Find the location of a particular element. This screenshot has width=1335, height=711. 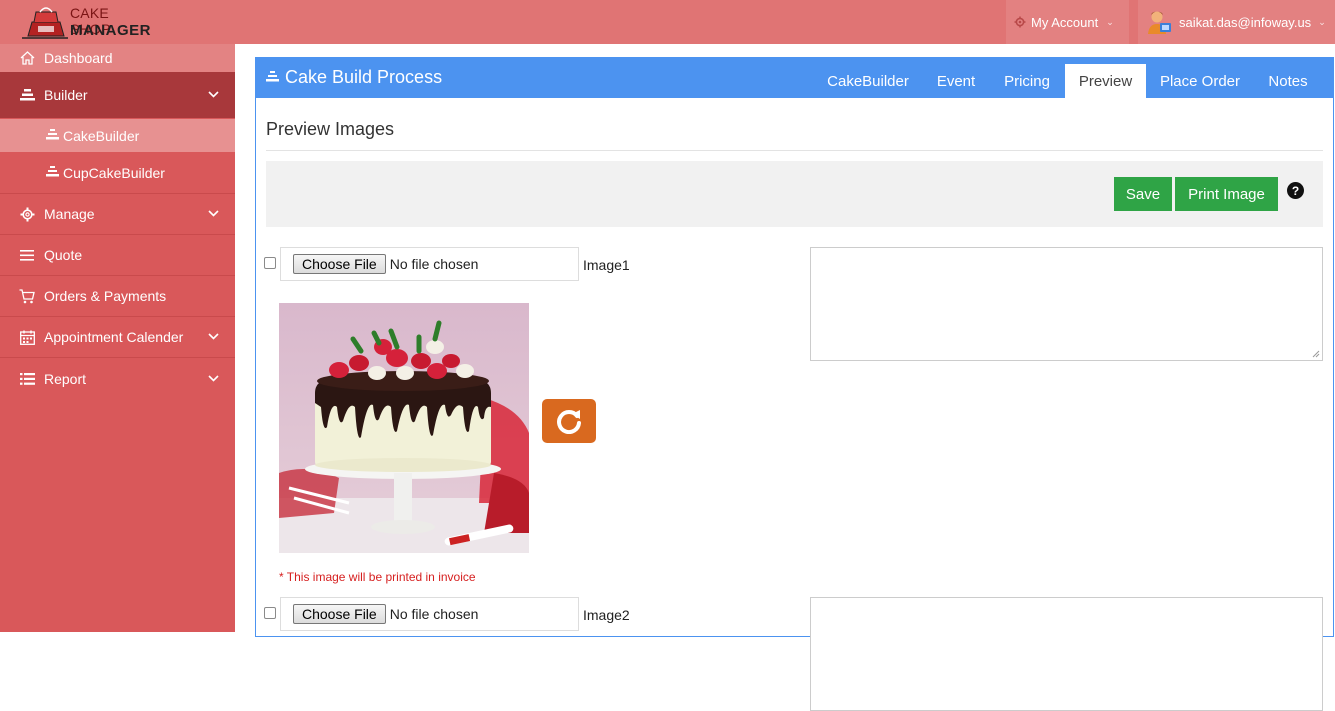

avatar is located at coordinates (1159, 22).